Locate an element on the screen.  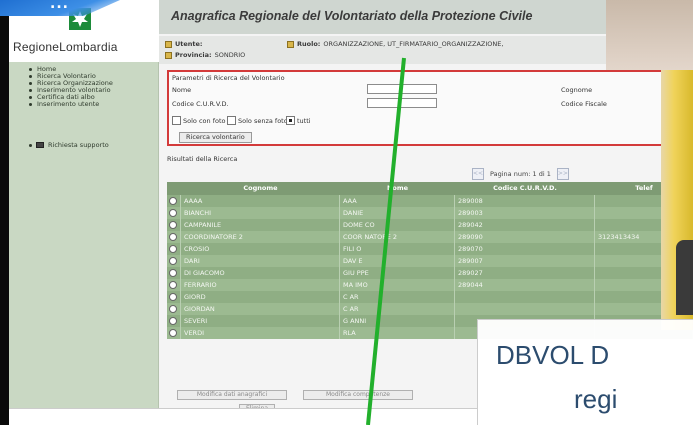
search-button: Ricerca volontario is located at coordinates (215, 137).